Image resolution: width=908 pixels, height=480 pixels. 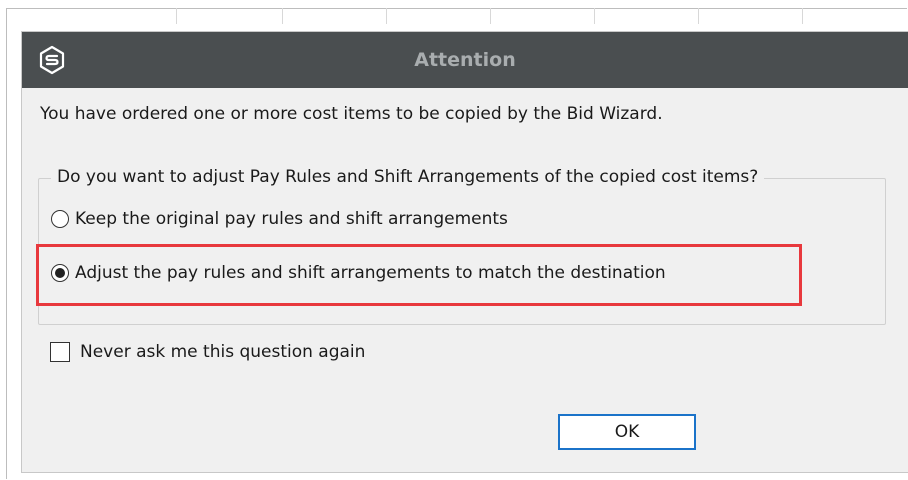 I want to click on title-bar: Attention, so click(x=465, y=60).